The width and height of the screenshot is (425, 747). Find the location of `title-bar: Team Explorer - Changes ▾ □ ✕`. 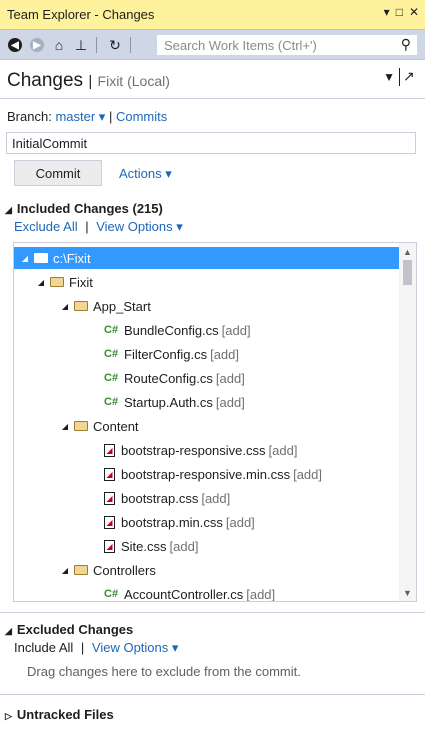

title-bar: Team Explorer - Changes ▾ □ ✕ is located at coordinates (212, 15).